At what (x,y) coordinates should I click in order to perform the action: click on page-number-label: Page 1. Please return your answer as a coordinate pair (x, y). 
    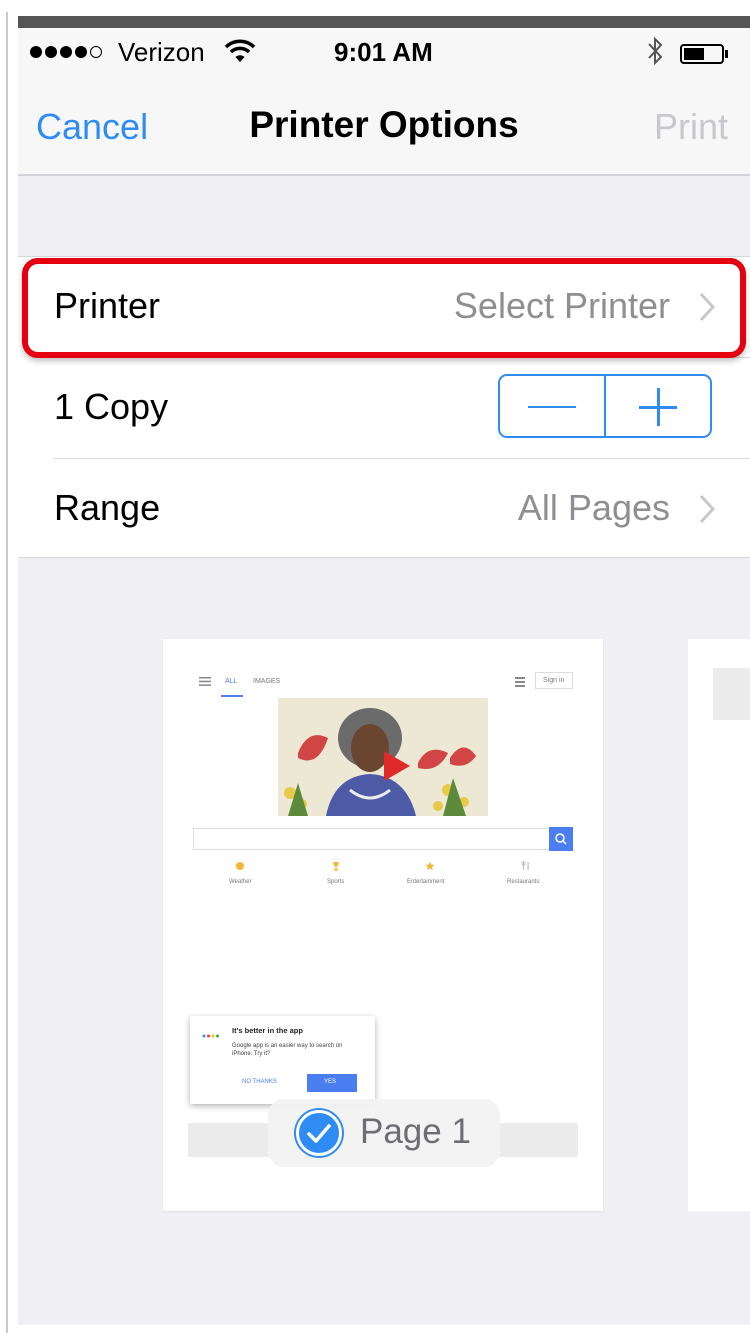
    Looking at the image, I should click on (415, 1131).